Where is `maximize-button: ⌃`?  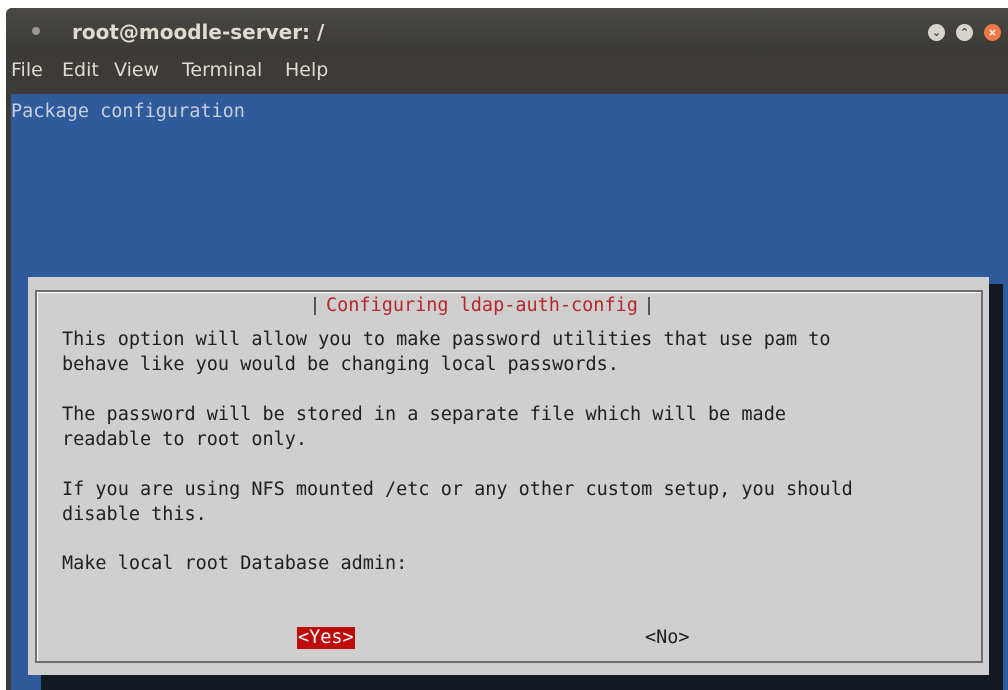 maximize-button: ⌃ is located at coordinates (964, 32).